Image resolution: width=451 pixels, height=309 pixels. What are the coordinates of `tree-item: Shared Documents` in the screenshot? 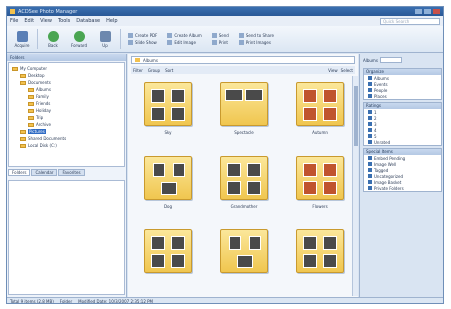 It's located at (66, 138).